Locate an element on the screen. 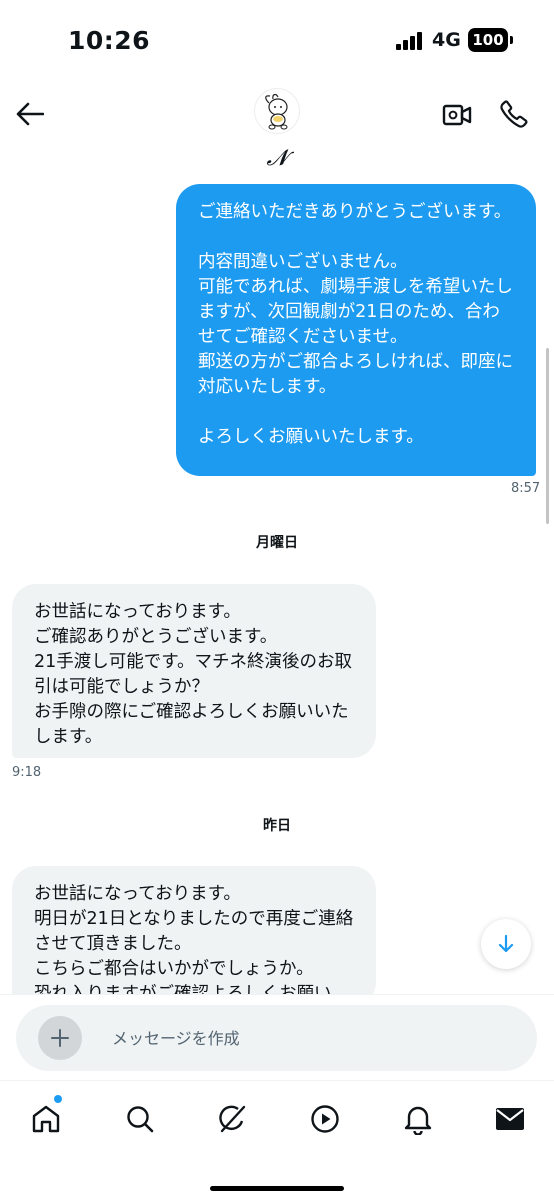 This screenshot has width=554, height=1200. composer: メッセージを作成 is located at coordinates (276, 1038).